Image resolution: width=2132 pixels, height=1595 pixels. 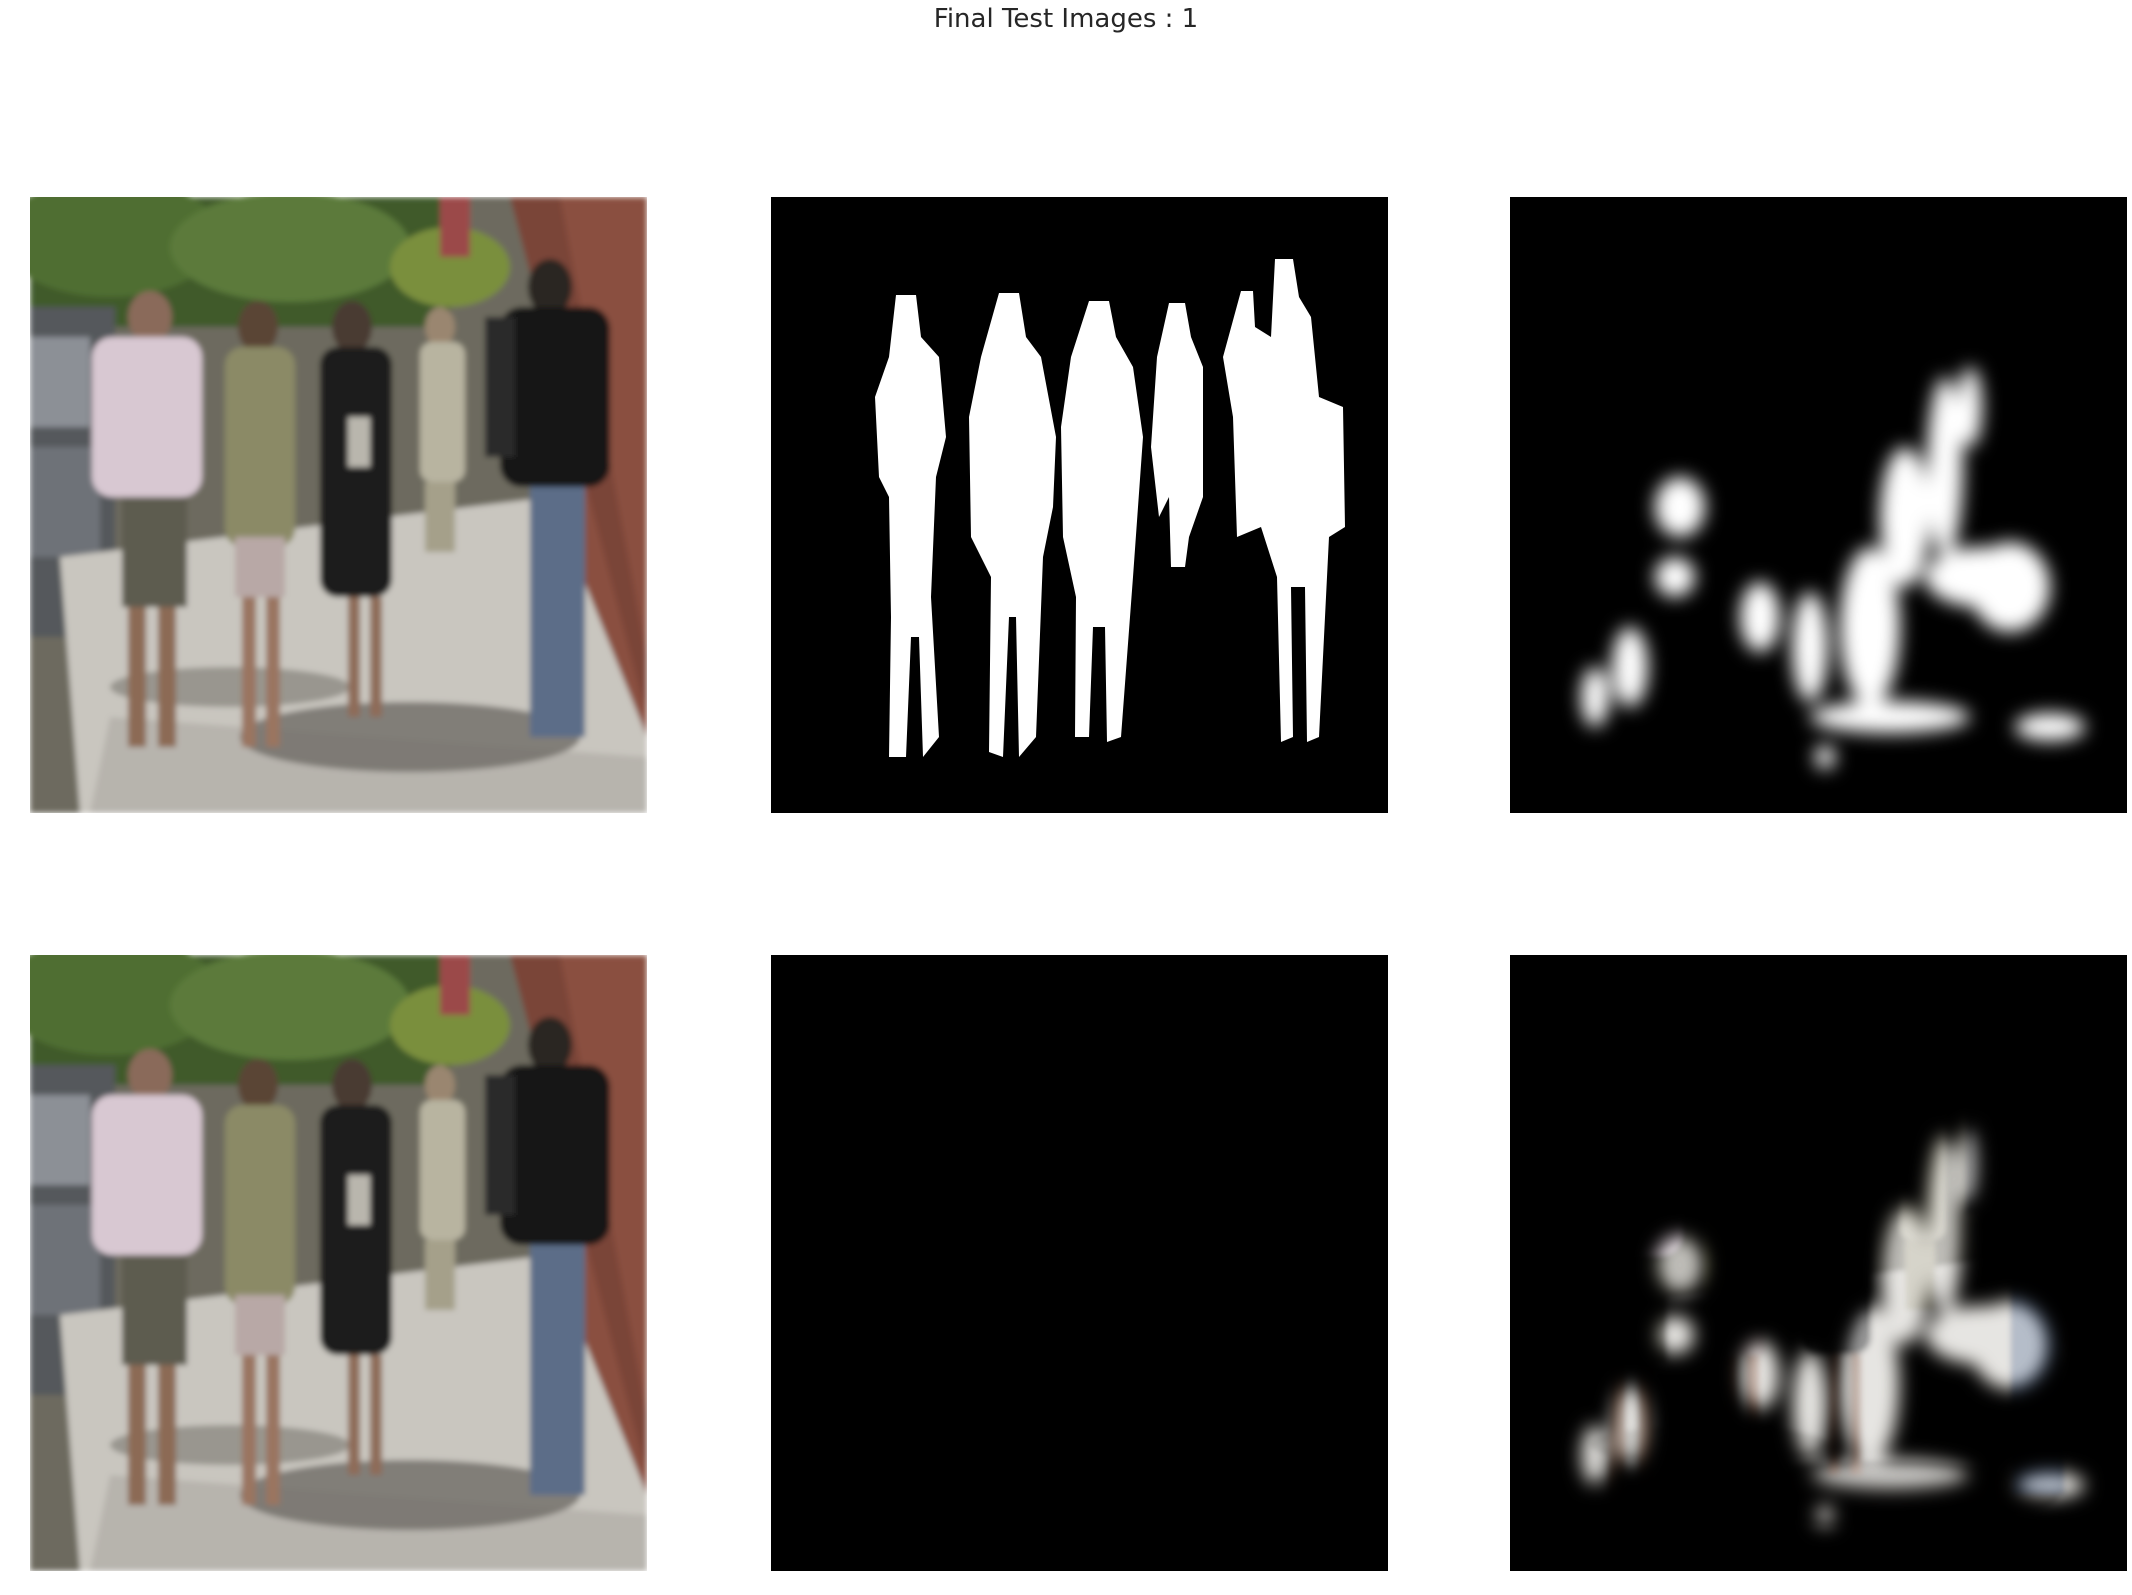 What do you see at coordinates (1079, 1263) in the screenshot?
I see `ground-truth-masked-image` at bounding box center [1079, 1263].